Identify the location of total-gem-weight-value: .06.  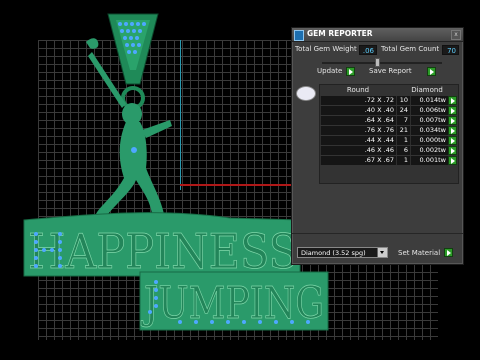
(368, 50).